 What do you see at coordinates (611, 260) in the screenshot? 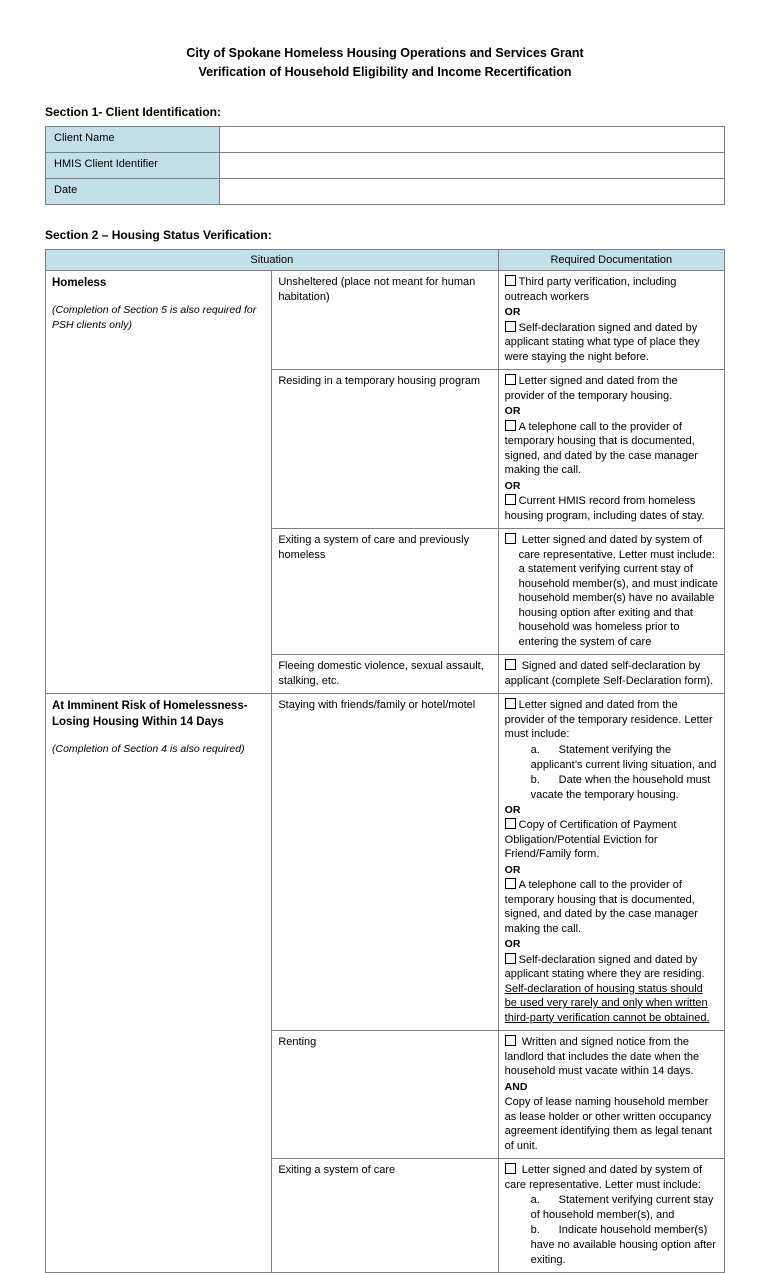
I see `required-documentation-header: Required Documentation` at bounding box center [611, 260].